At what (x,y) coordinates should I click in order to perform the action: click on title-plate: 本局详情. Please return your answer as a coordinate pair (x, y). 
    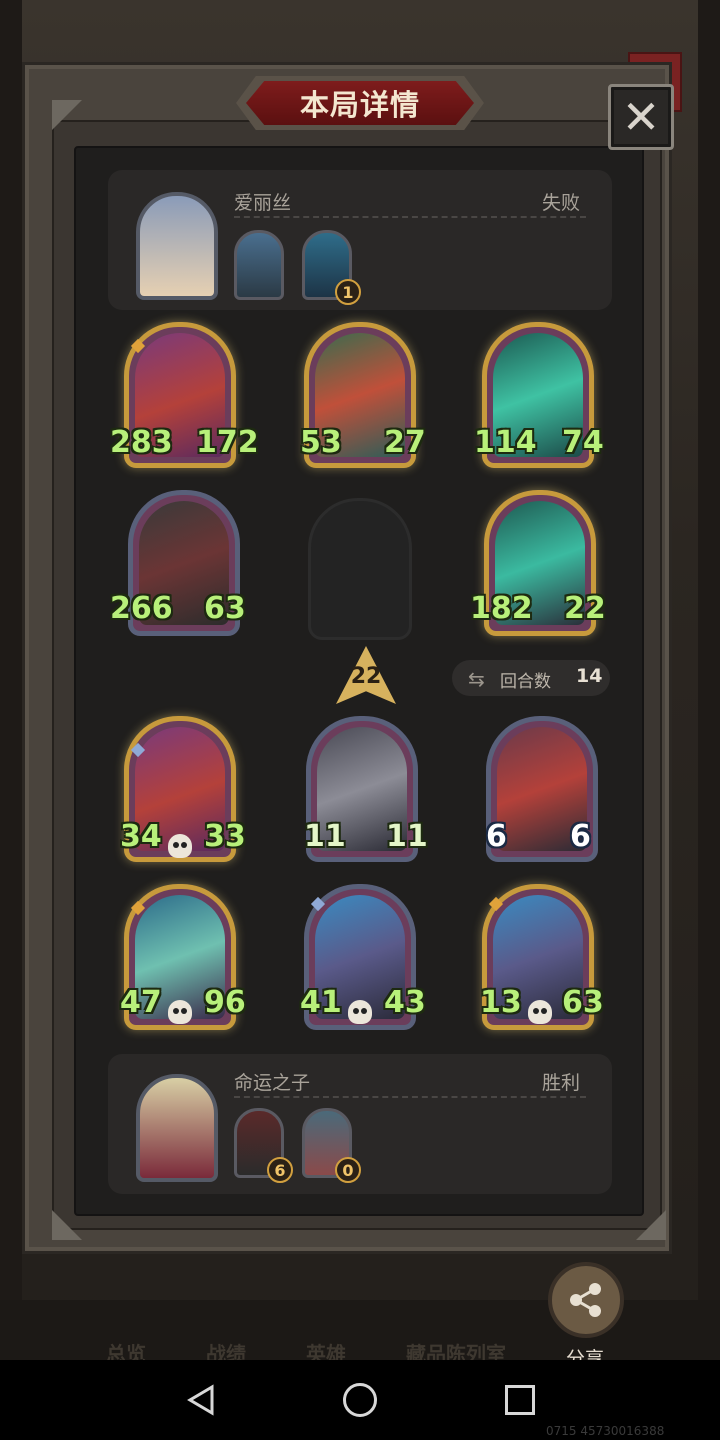
    Looking at the image, I should click on (360, 103).